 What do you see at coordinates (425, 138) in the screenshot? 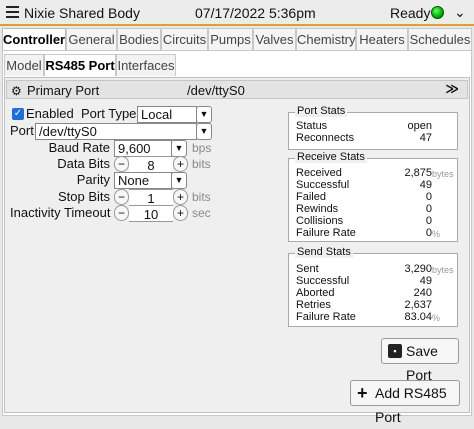
I see `stat-value: 47` at bounding box center [425, 138].